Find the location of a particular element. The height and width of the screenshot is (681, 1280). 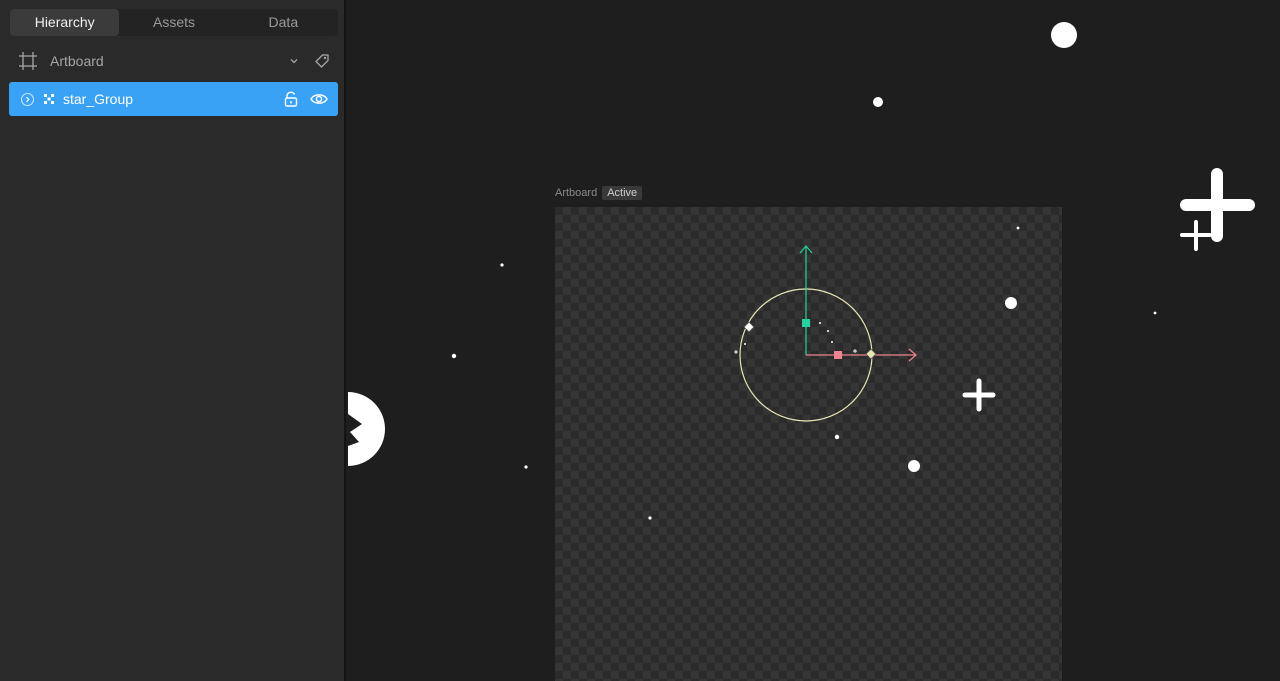

chevron-down-icon is located at coordinates (294, 61).